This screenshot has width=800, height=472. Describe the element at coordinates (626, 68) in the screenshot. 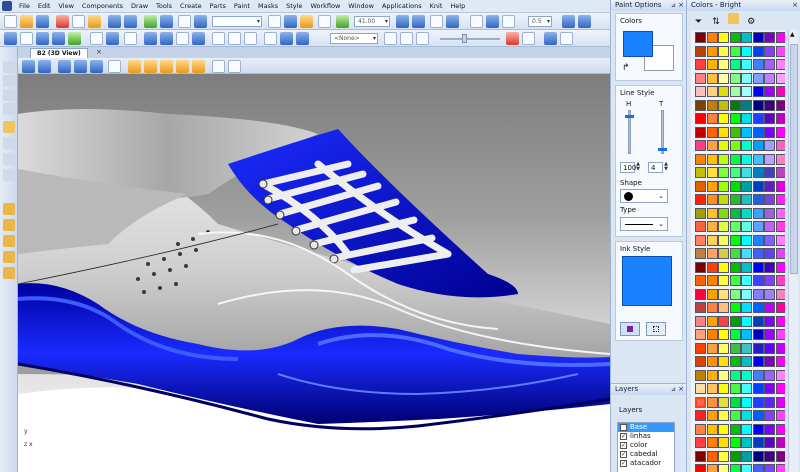

I see `swap-colors-icon: ↱` at that location.